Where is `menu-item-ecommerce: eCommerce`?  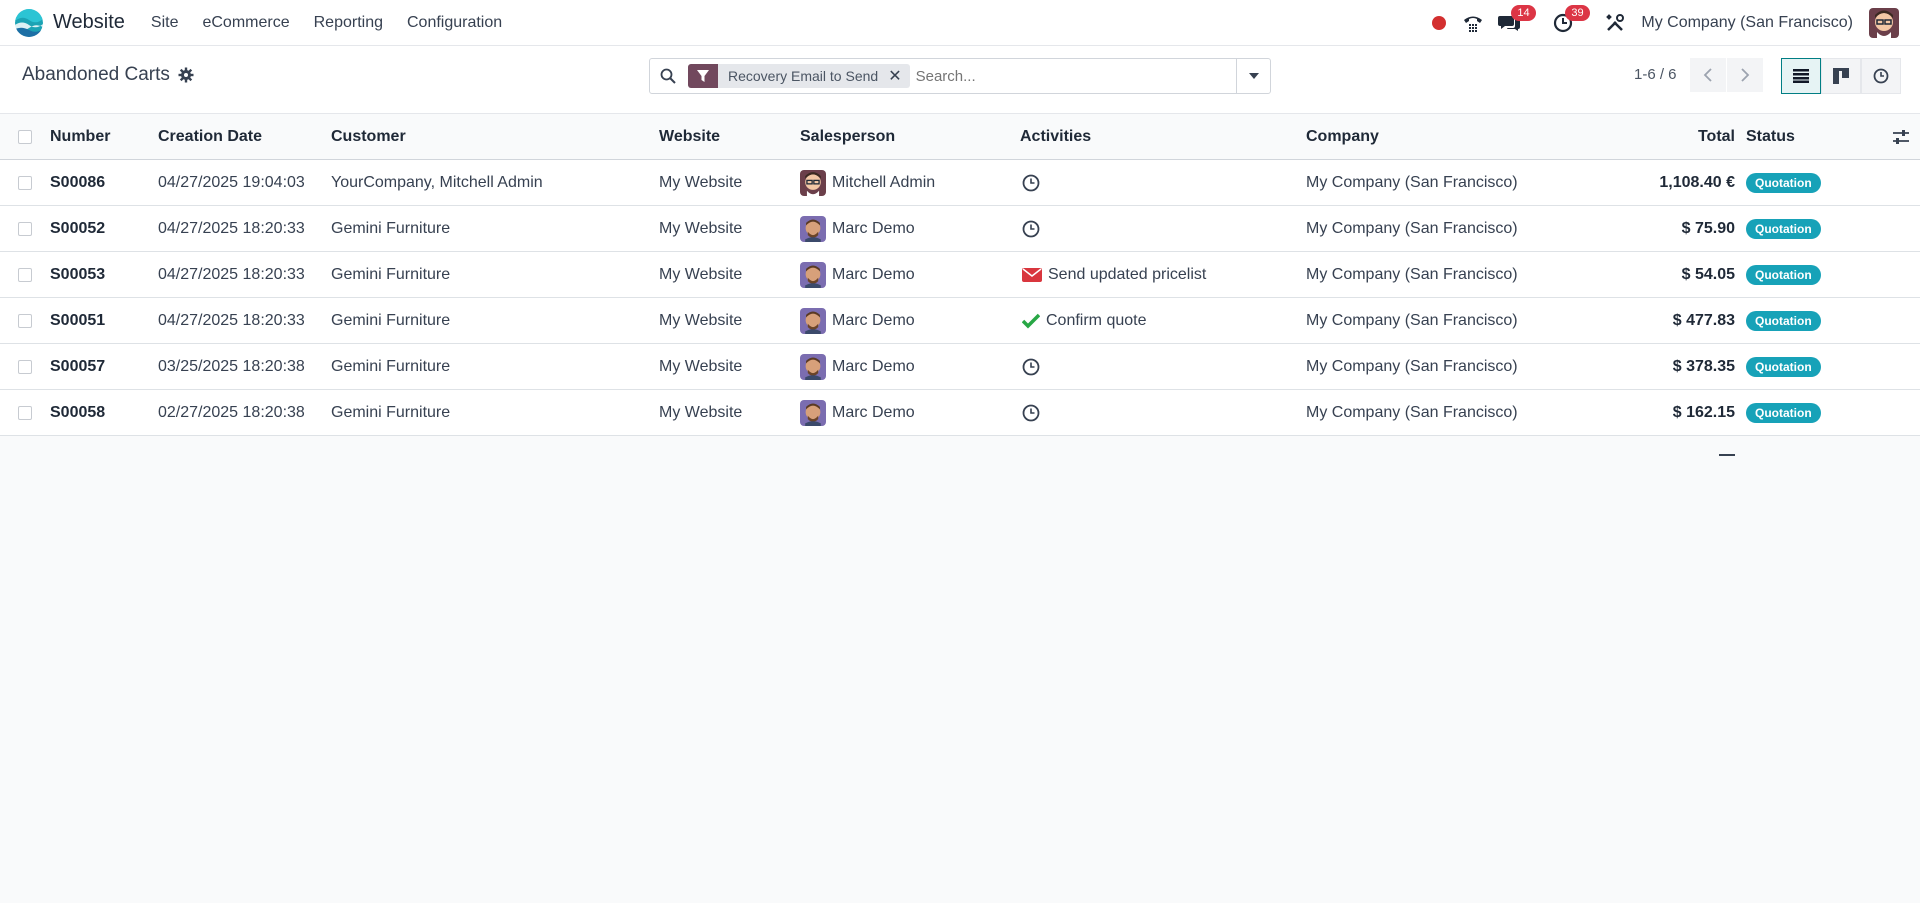 menu-item-ecommerce: eCommerce is located at coordinates (245, 23).